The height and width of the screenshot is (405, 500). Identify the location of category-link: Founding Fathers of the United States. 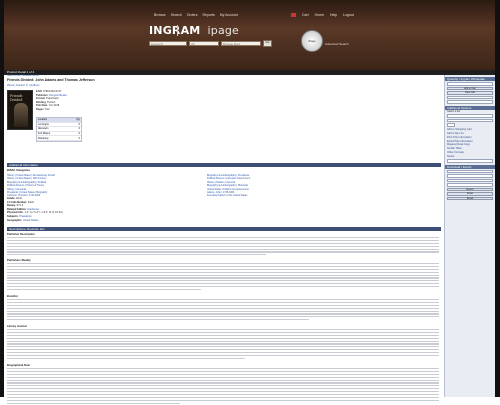
(307, 195).